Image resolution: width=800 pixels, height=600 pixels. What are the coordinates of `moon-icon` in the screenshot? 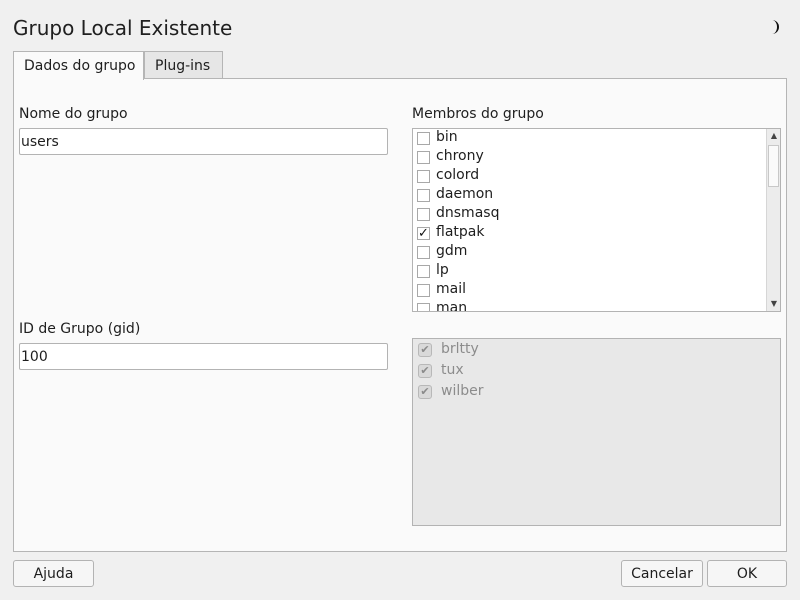 It's located at (775, 27).